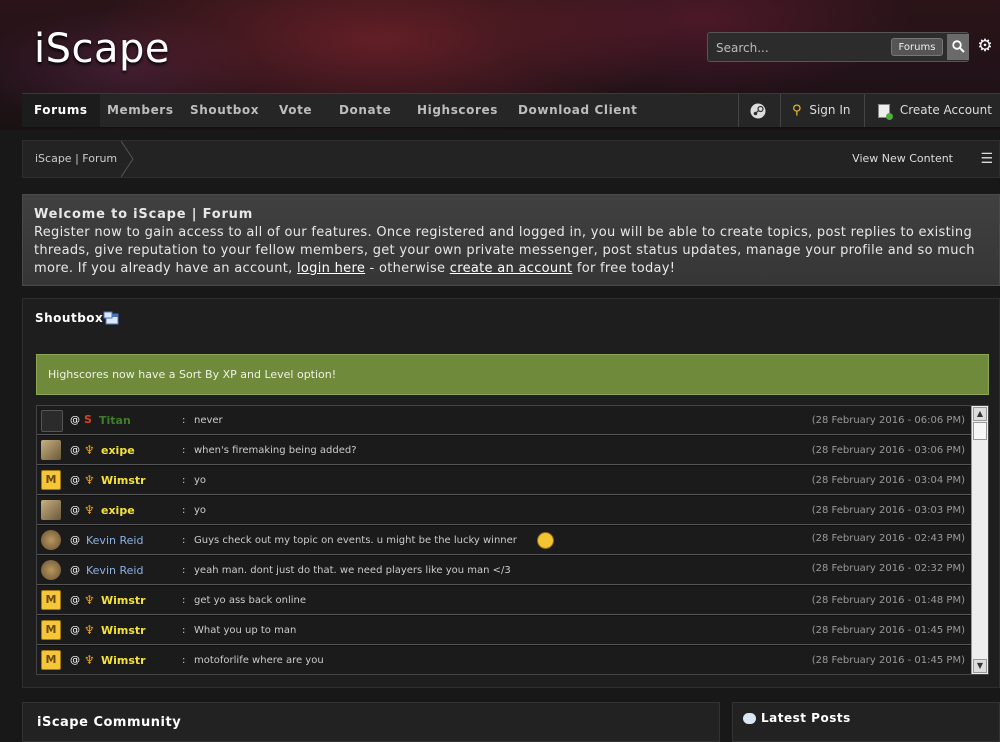 Image resolution: width=1000 pixels, height=742 pixels. I want to click on sign-in-button: ⚲ Sign In, so click(821, 110).